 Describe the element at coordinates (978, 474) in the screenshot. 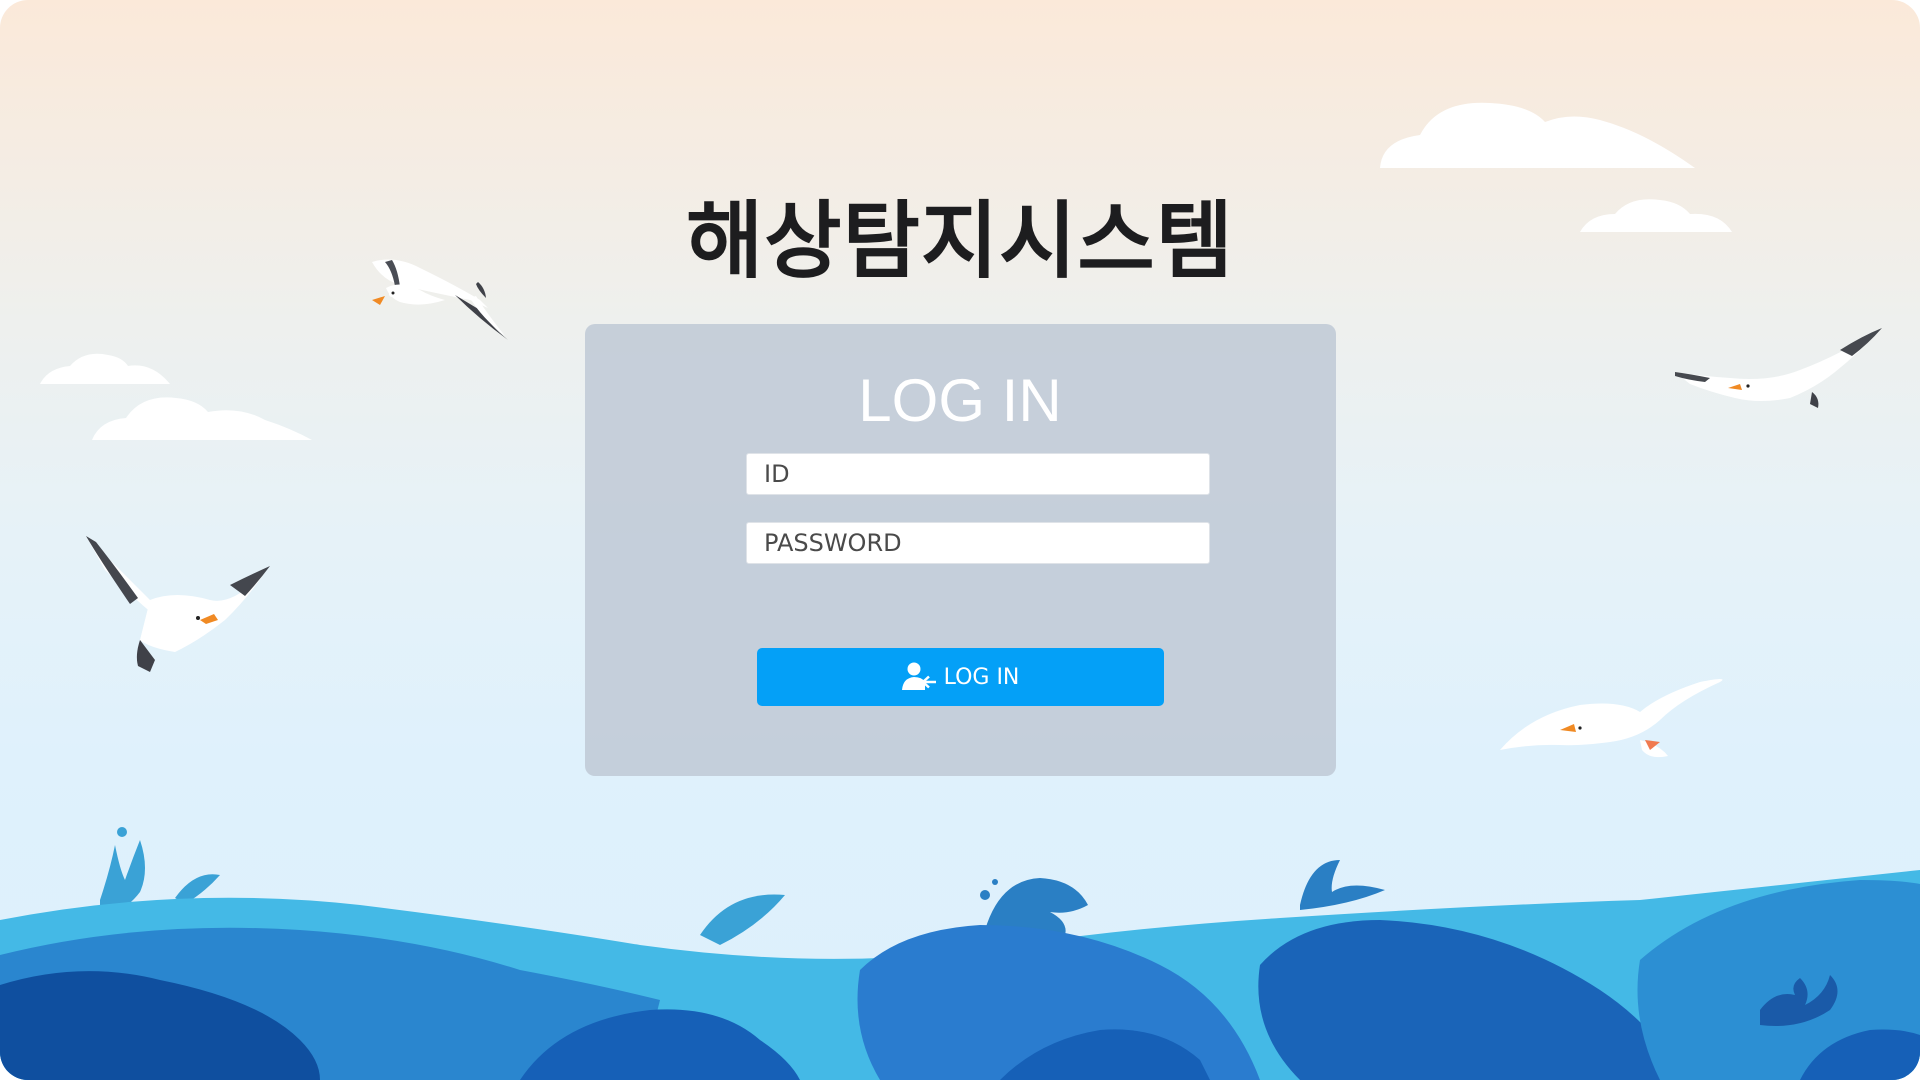

I see `id-input` at that location.